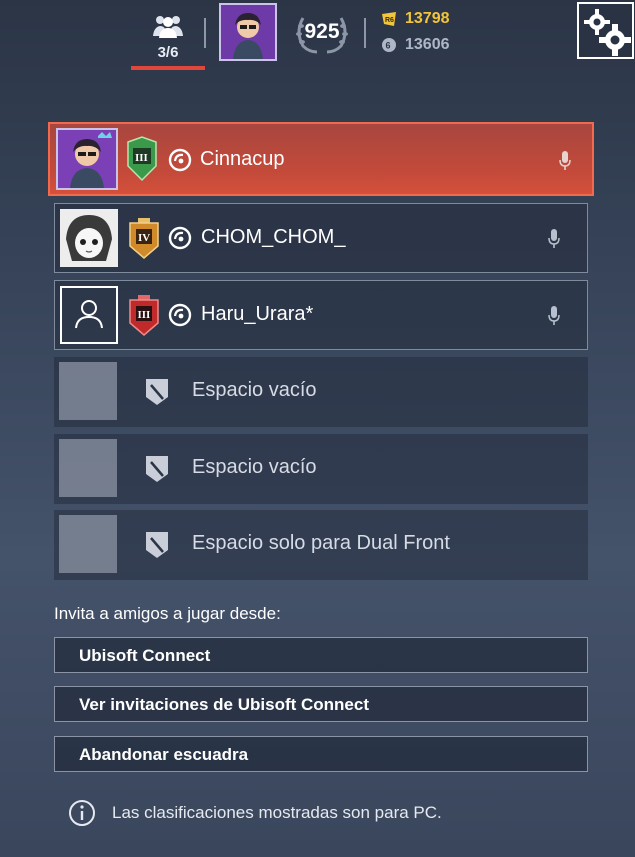 The height and width of the screenshot is (857, 635). I want to click on squad-count-label: 3/6, so click(168, 52).